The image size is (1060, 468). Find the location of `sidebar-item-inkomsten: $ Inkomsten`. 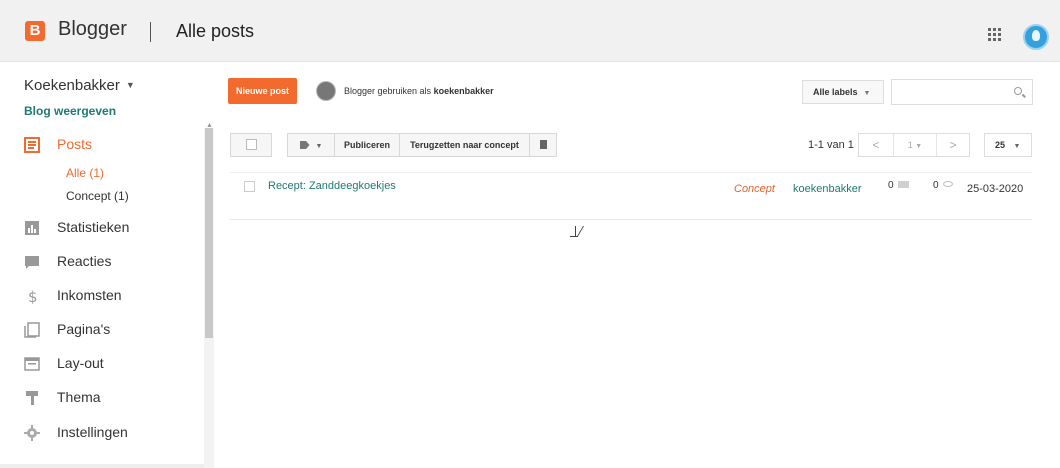

sidebar-item-inkomsten: $ Inkomsten is located at coordinates (114, 297).